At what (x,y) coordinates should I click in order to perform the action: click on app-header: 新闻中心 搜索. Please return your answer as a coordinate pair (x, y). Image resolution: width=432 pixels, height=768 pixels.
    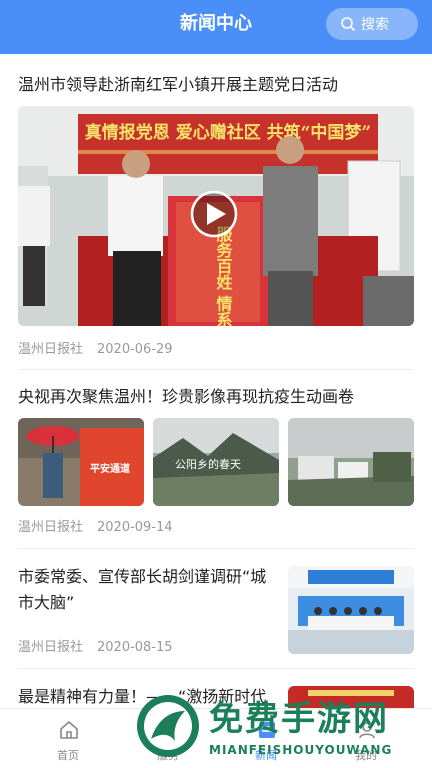
    Looking at the image, I should click on (216, 27).